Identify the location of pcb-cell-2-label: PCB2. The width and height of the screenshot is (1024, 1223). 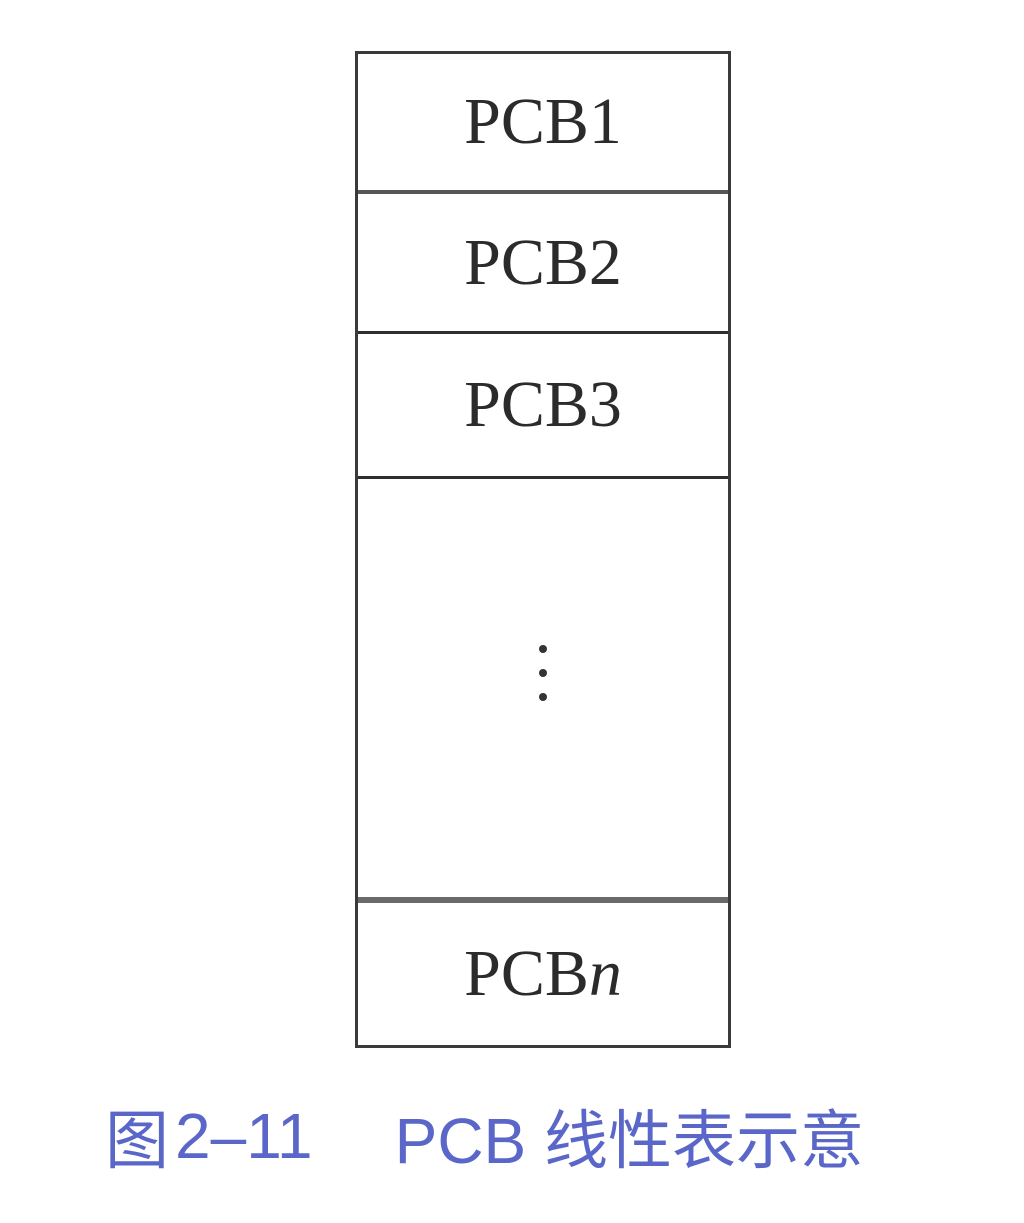
(543, 262).